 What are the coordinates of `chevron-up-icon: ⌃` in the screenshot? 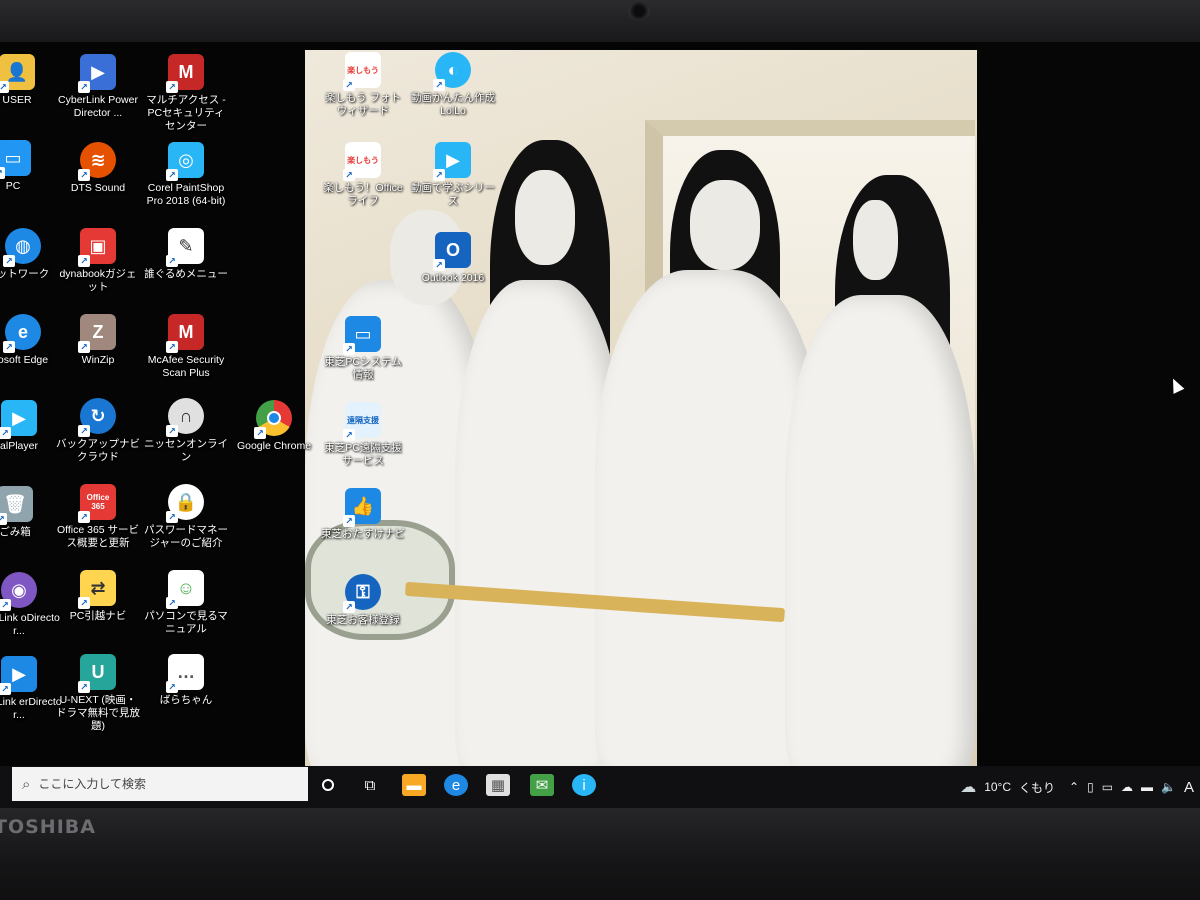 It's located at (1074, 787).